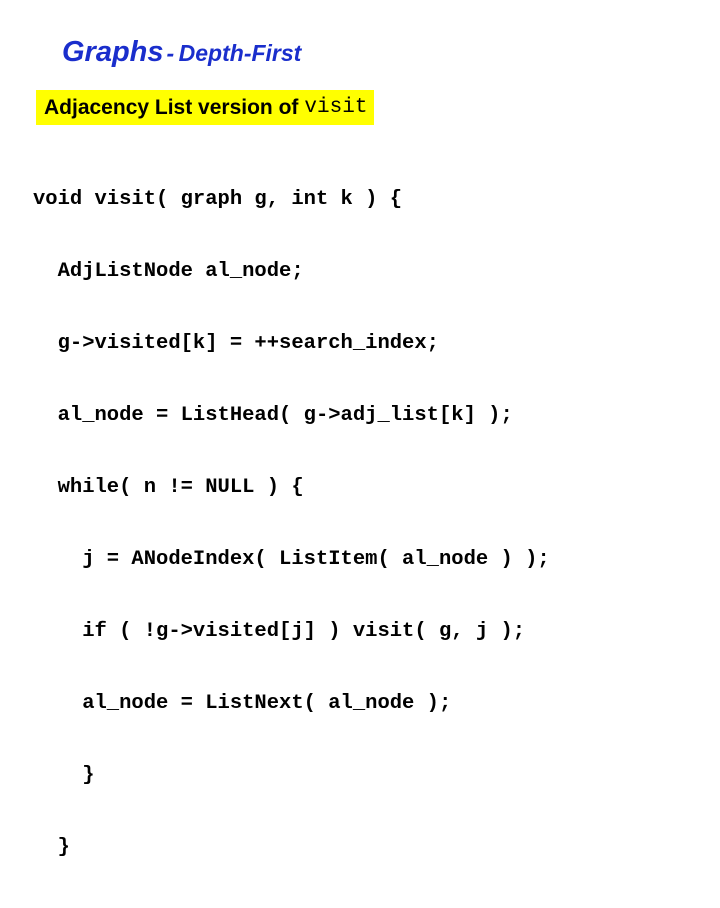  What do you see at coordinates (236, 343) in the screenshot?
I see `code-line: g->visited[k] = ++search_index;` at bounding box center [236, 343].